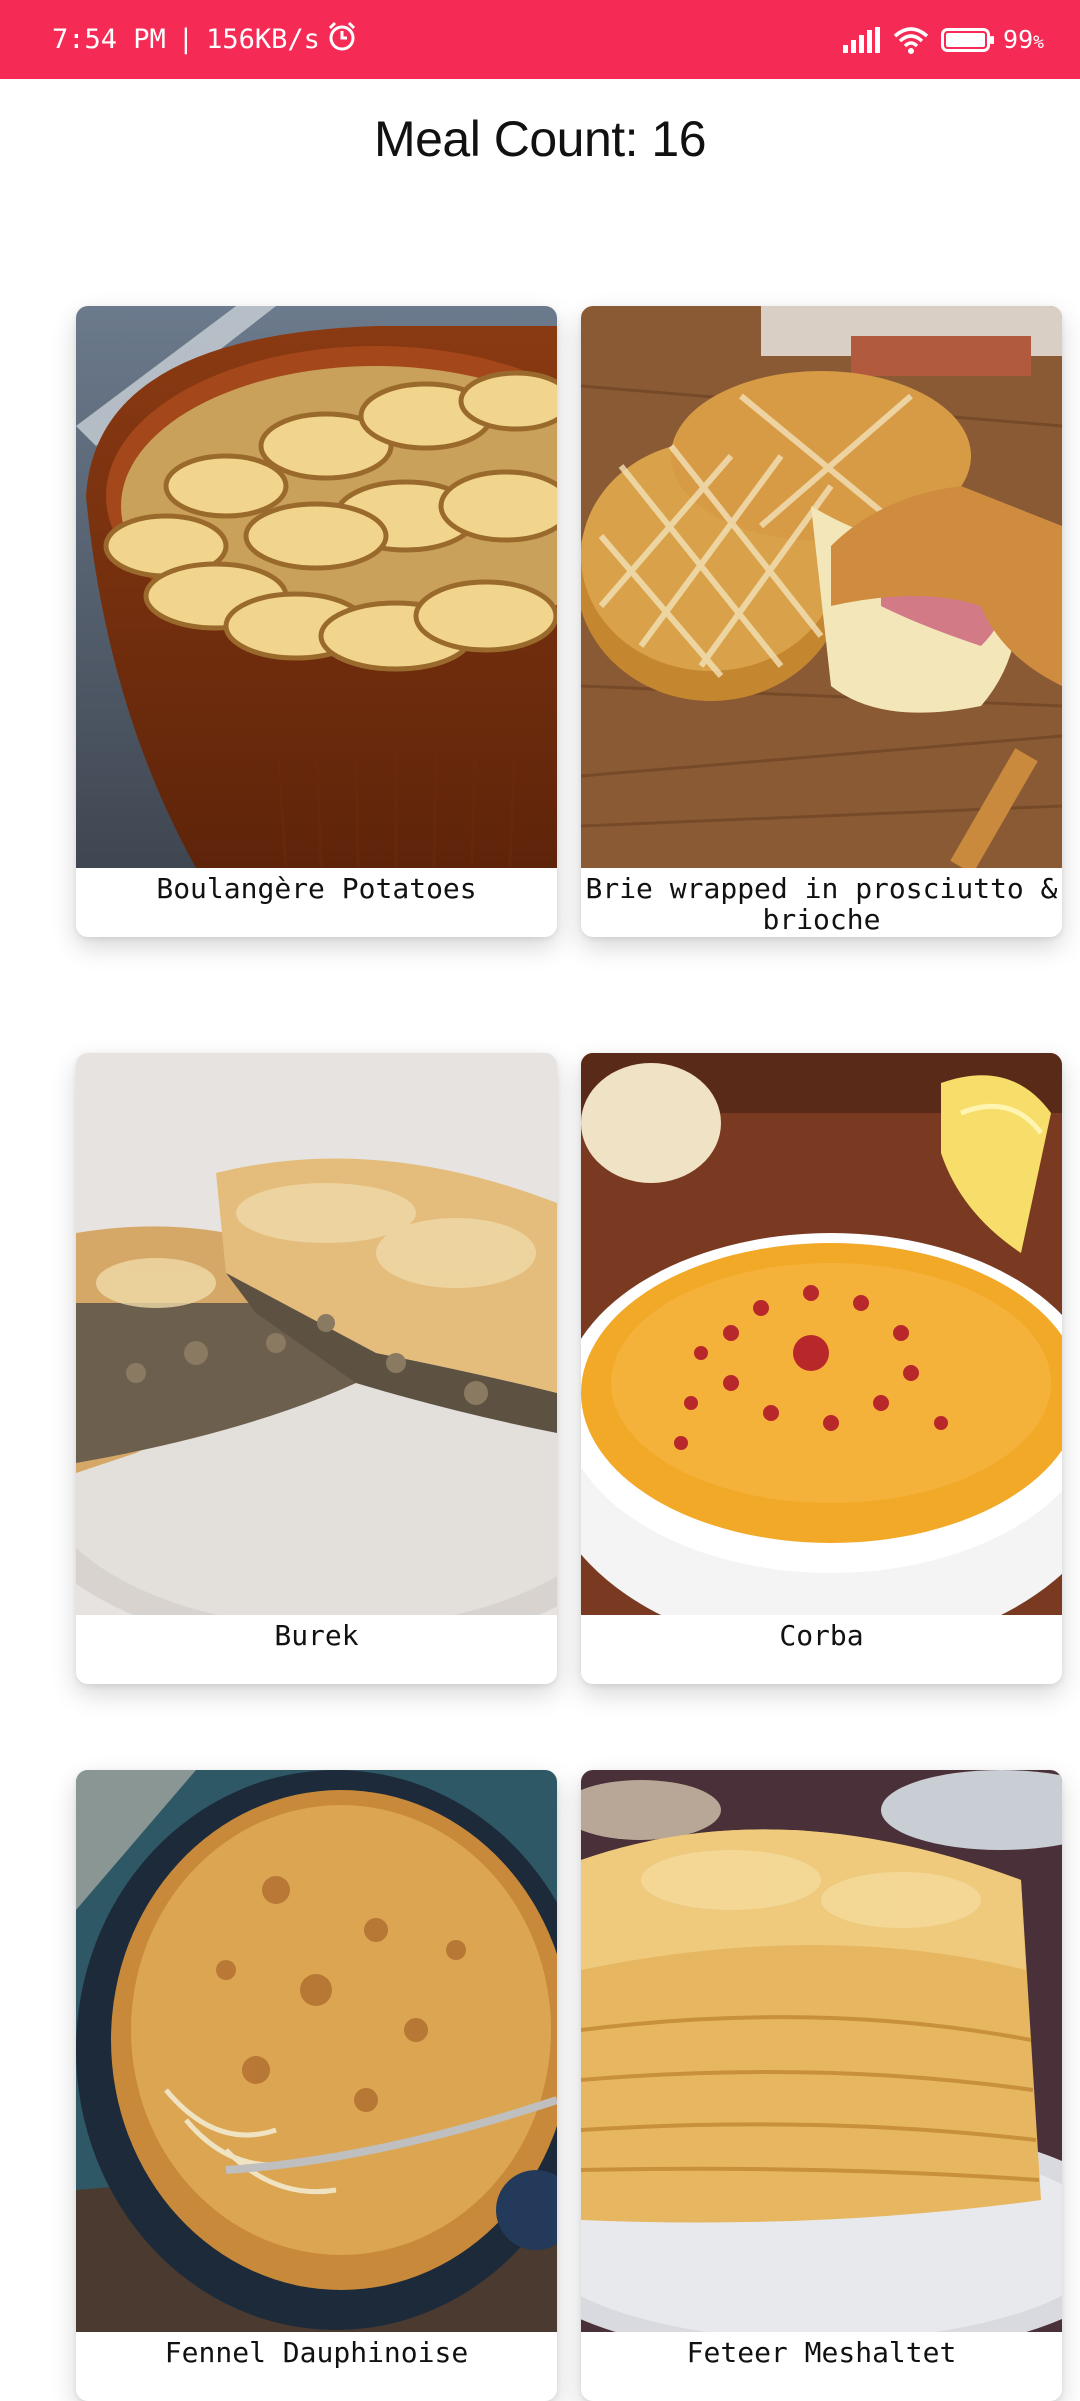 Image resolution: width=1080 pixels, height=2401 pixels. Describe the element at coordinates (821, 904) in the screenshot. I see `meal-name: Brie wrapped in prosciutto & brioche` at that location.